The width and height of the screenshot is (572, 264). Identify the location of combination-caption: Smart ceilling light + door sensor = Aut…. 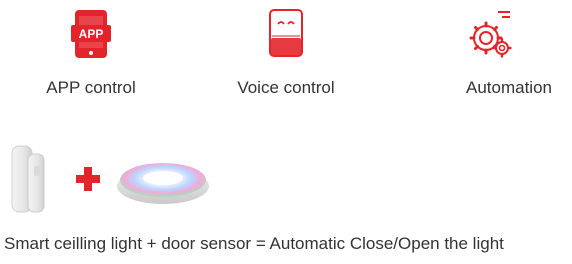
(254, 243).